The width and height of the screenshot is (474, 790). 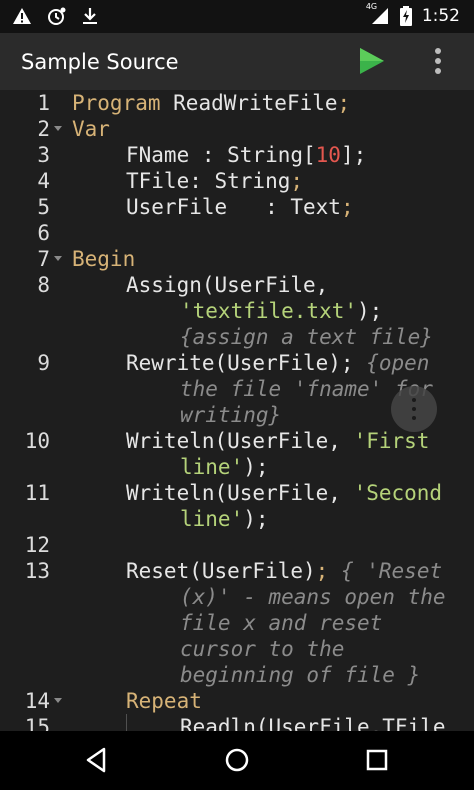 I want to click on signal-icon: 4G, so click(x=378, y=14).